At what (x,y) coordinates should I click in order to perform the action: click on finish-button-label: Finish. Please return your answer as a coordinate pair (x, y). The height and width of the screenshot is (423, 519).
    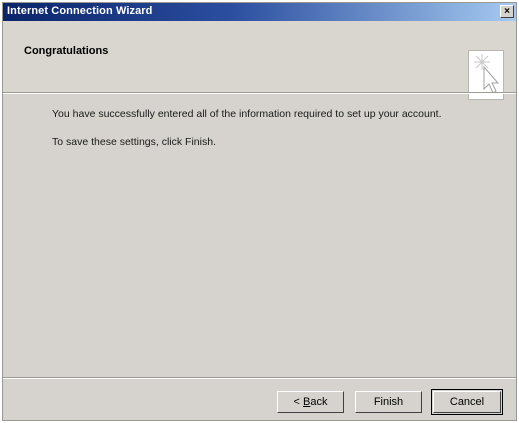
    Looking at the image, I should click on (388, 402).